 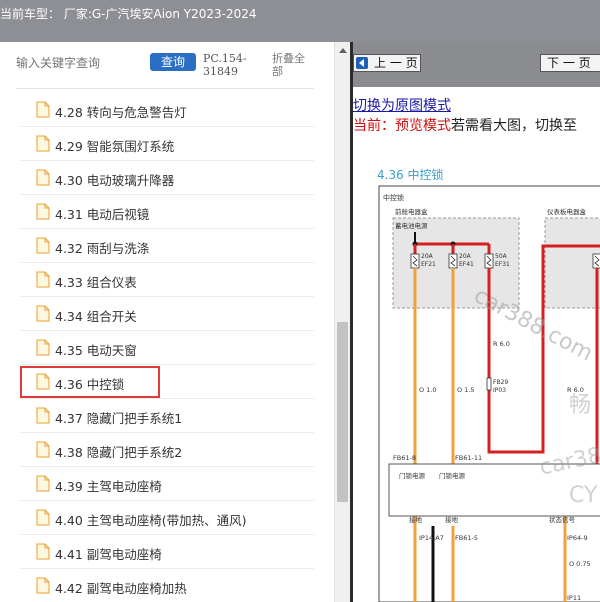 I want to click on ip-fuse-box, so click(x=572, y=263).